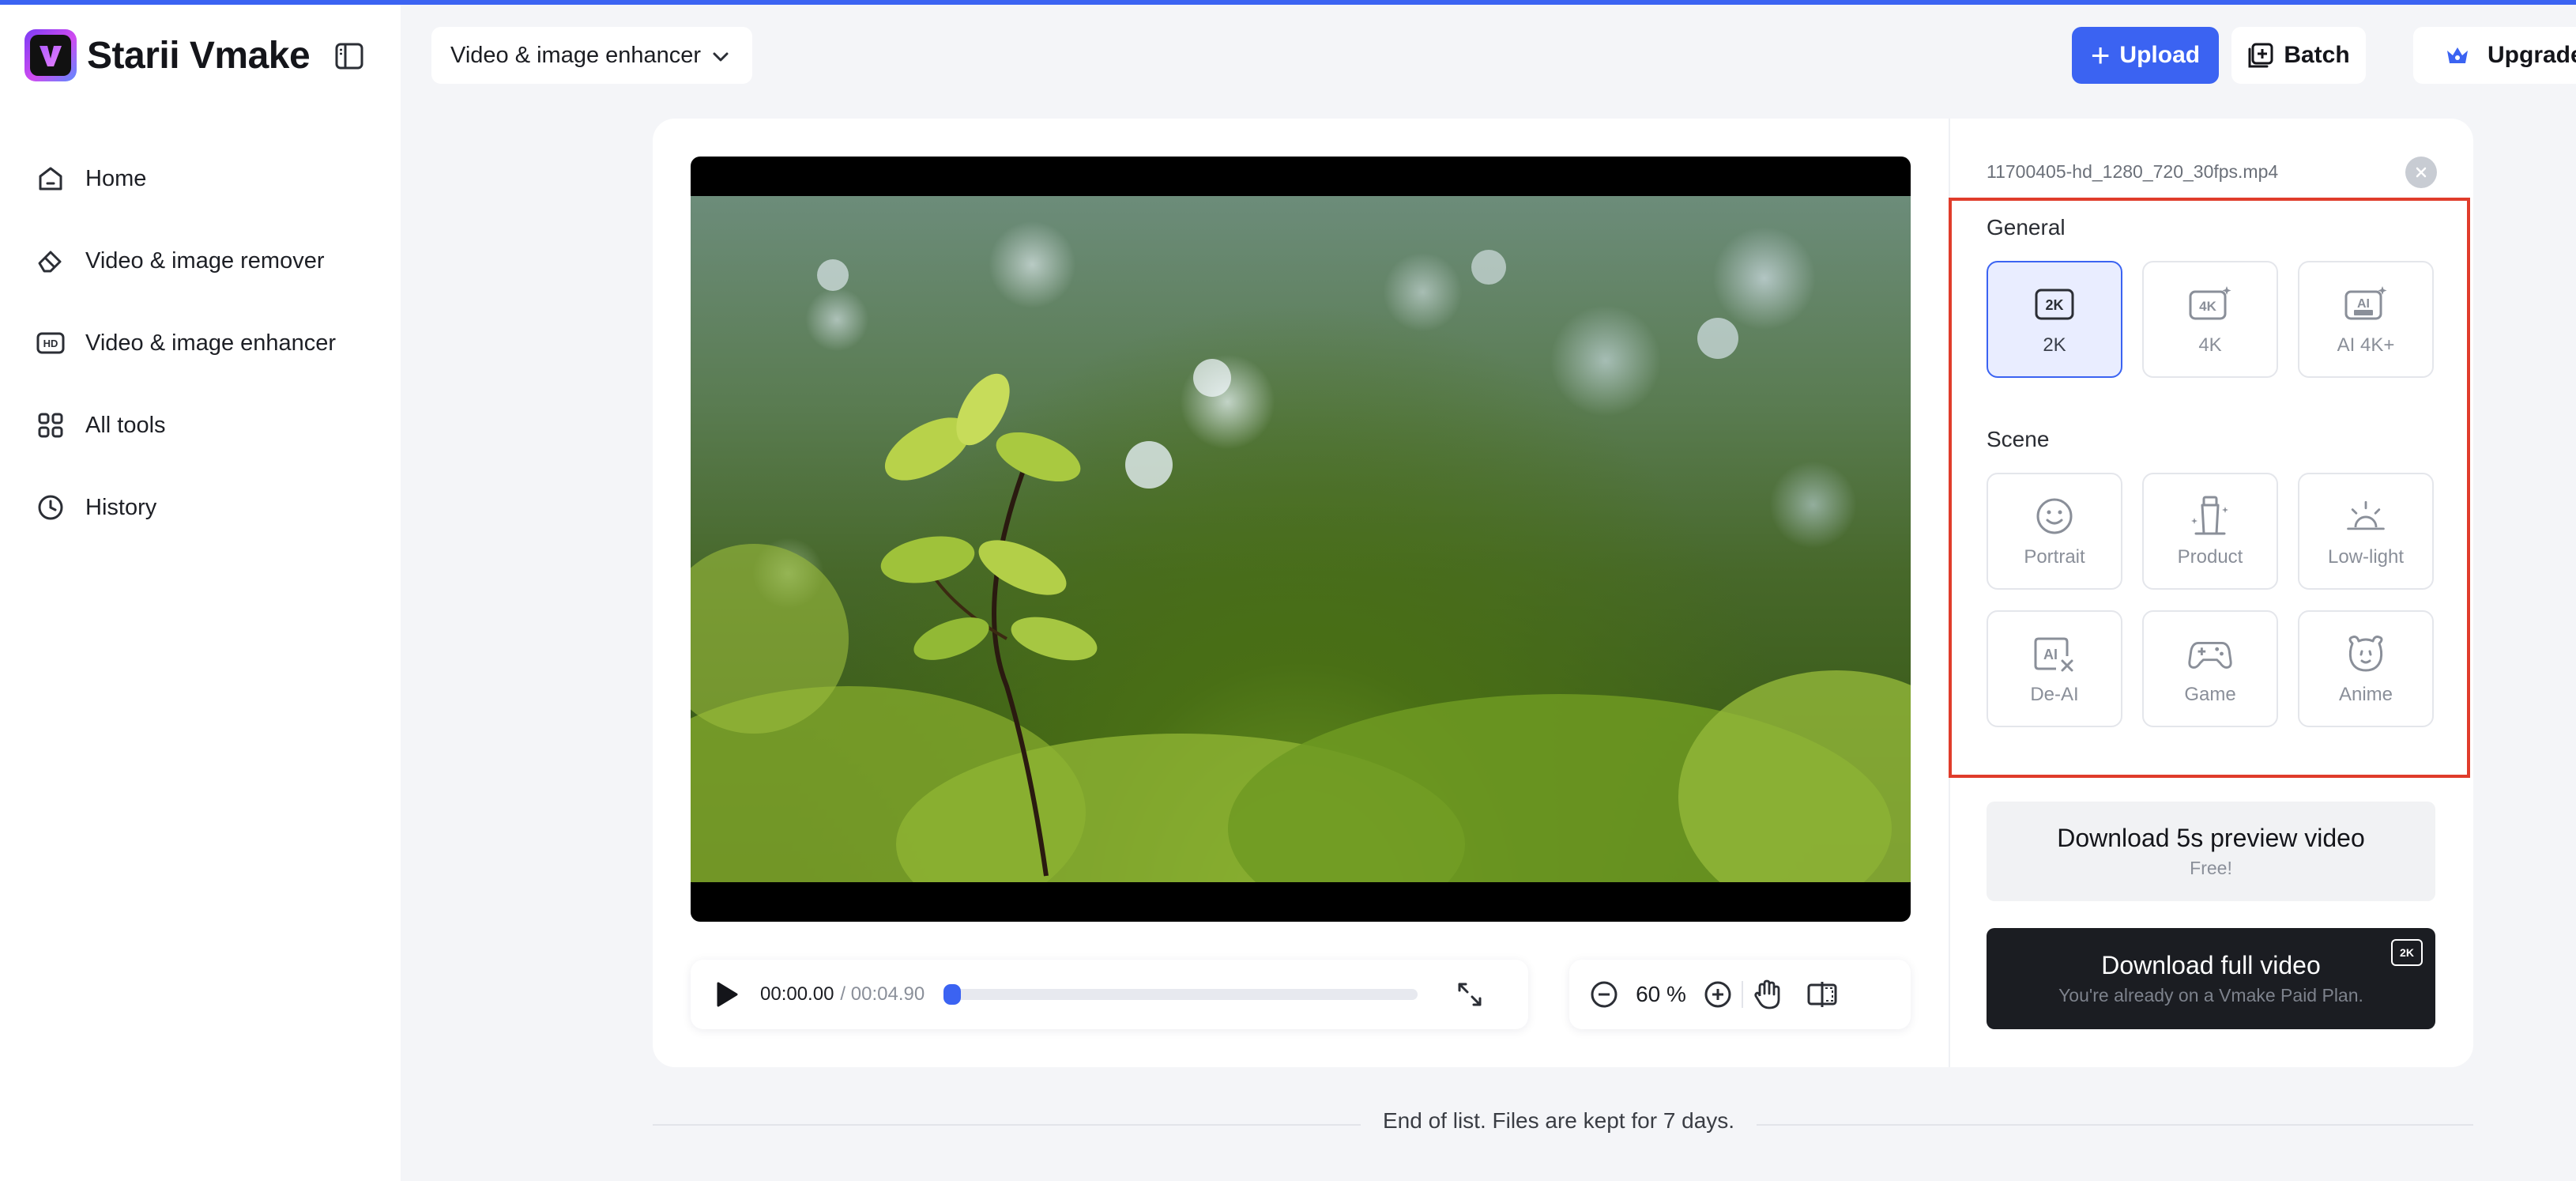  I want to click on 4k-sparkle-icon: 4K, so click(2210, 304).